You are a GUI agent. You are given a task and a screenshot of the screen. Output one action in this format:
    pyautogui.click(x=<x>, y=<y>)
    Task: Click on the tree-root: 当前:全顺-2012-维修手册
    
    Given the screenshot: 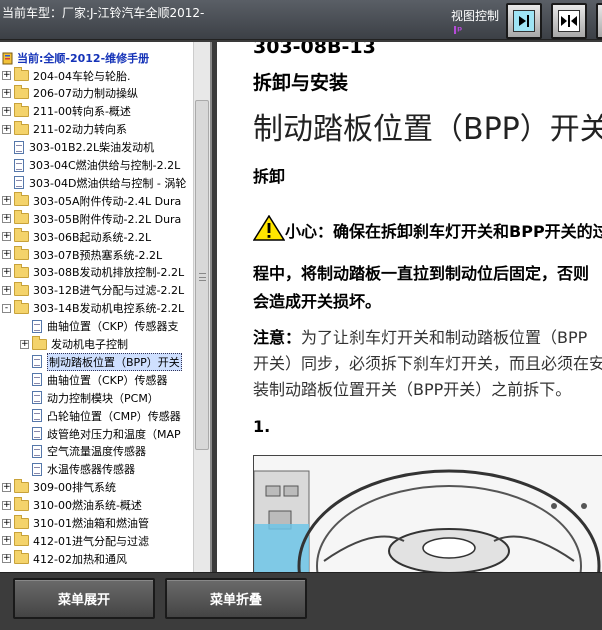 What is the action you would take?
    pyautogui.click(x=74, y=58)
    